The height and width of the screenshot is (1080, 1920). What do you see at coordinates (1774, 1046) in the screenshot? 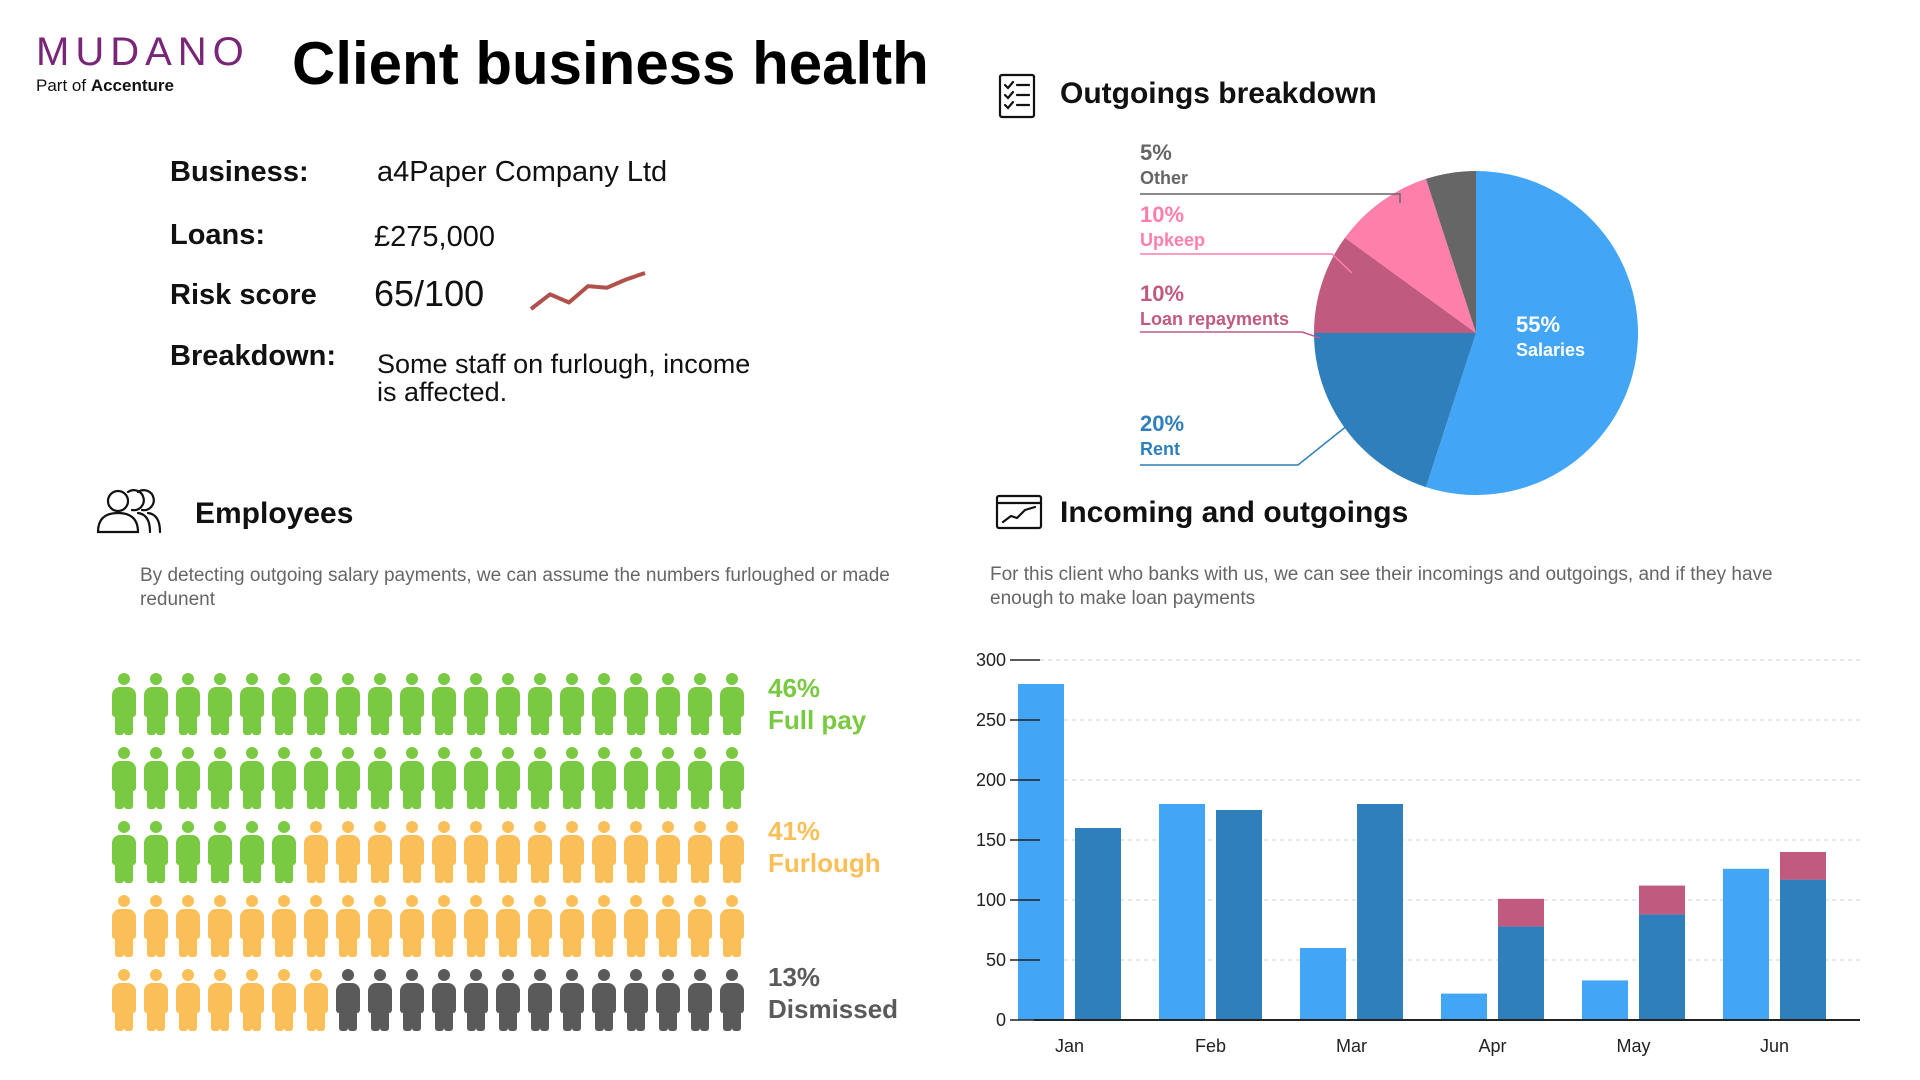
I see `x-tick-label: Jun` at bounding box center [1774, 1046].